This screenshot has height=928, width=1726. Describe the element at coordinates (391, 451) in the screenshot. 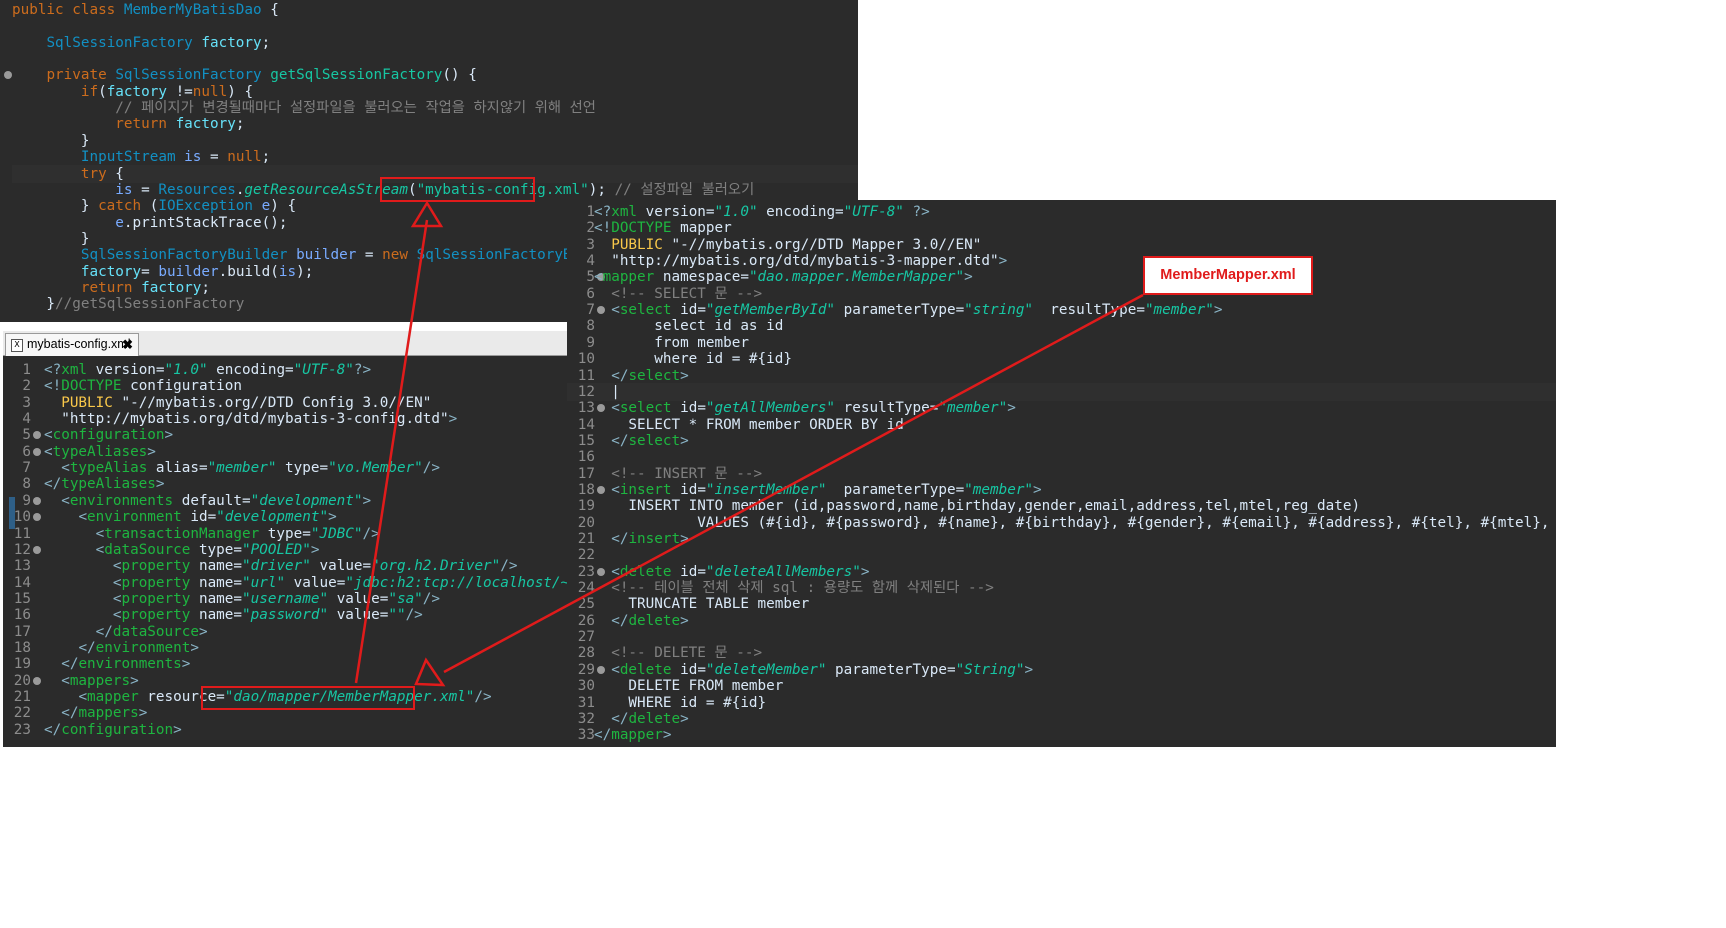

I see `arrow-to-config-file` at that location.